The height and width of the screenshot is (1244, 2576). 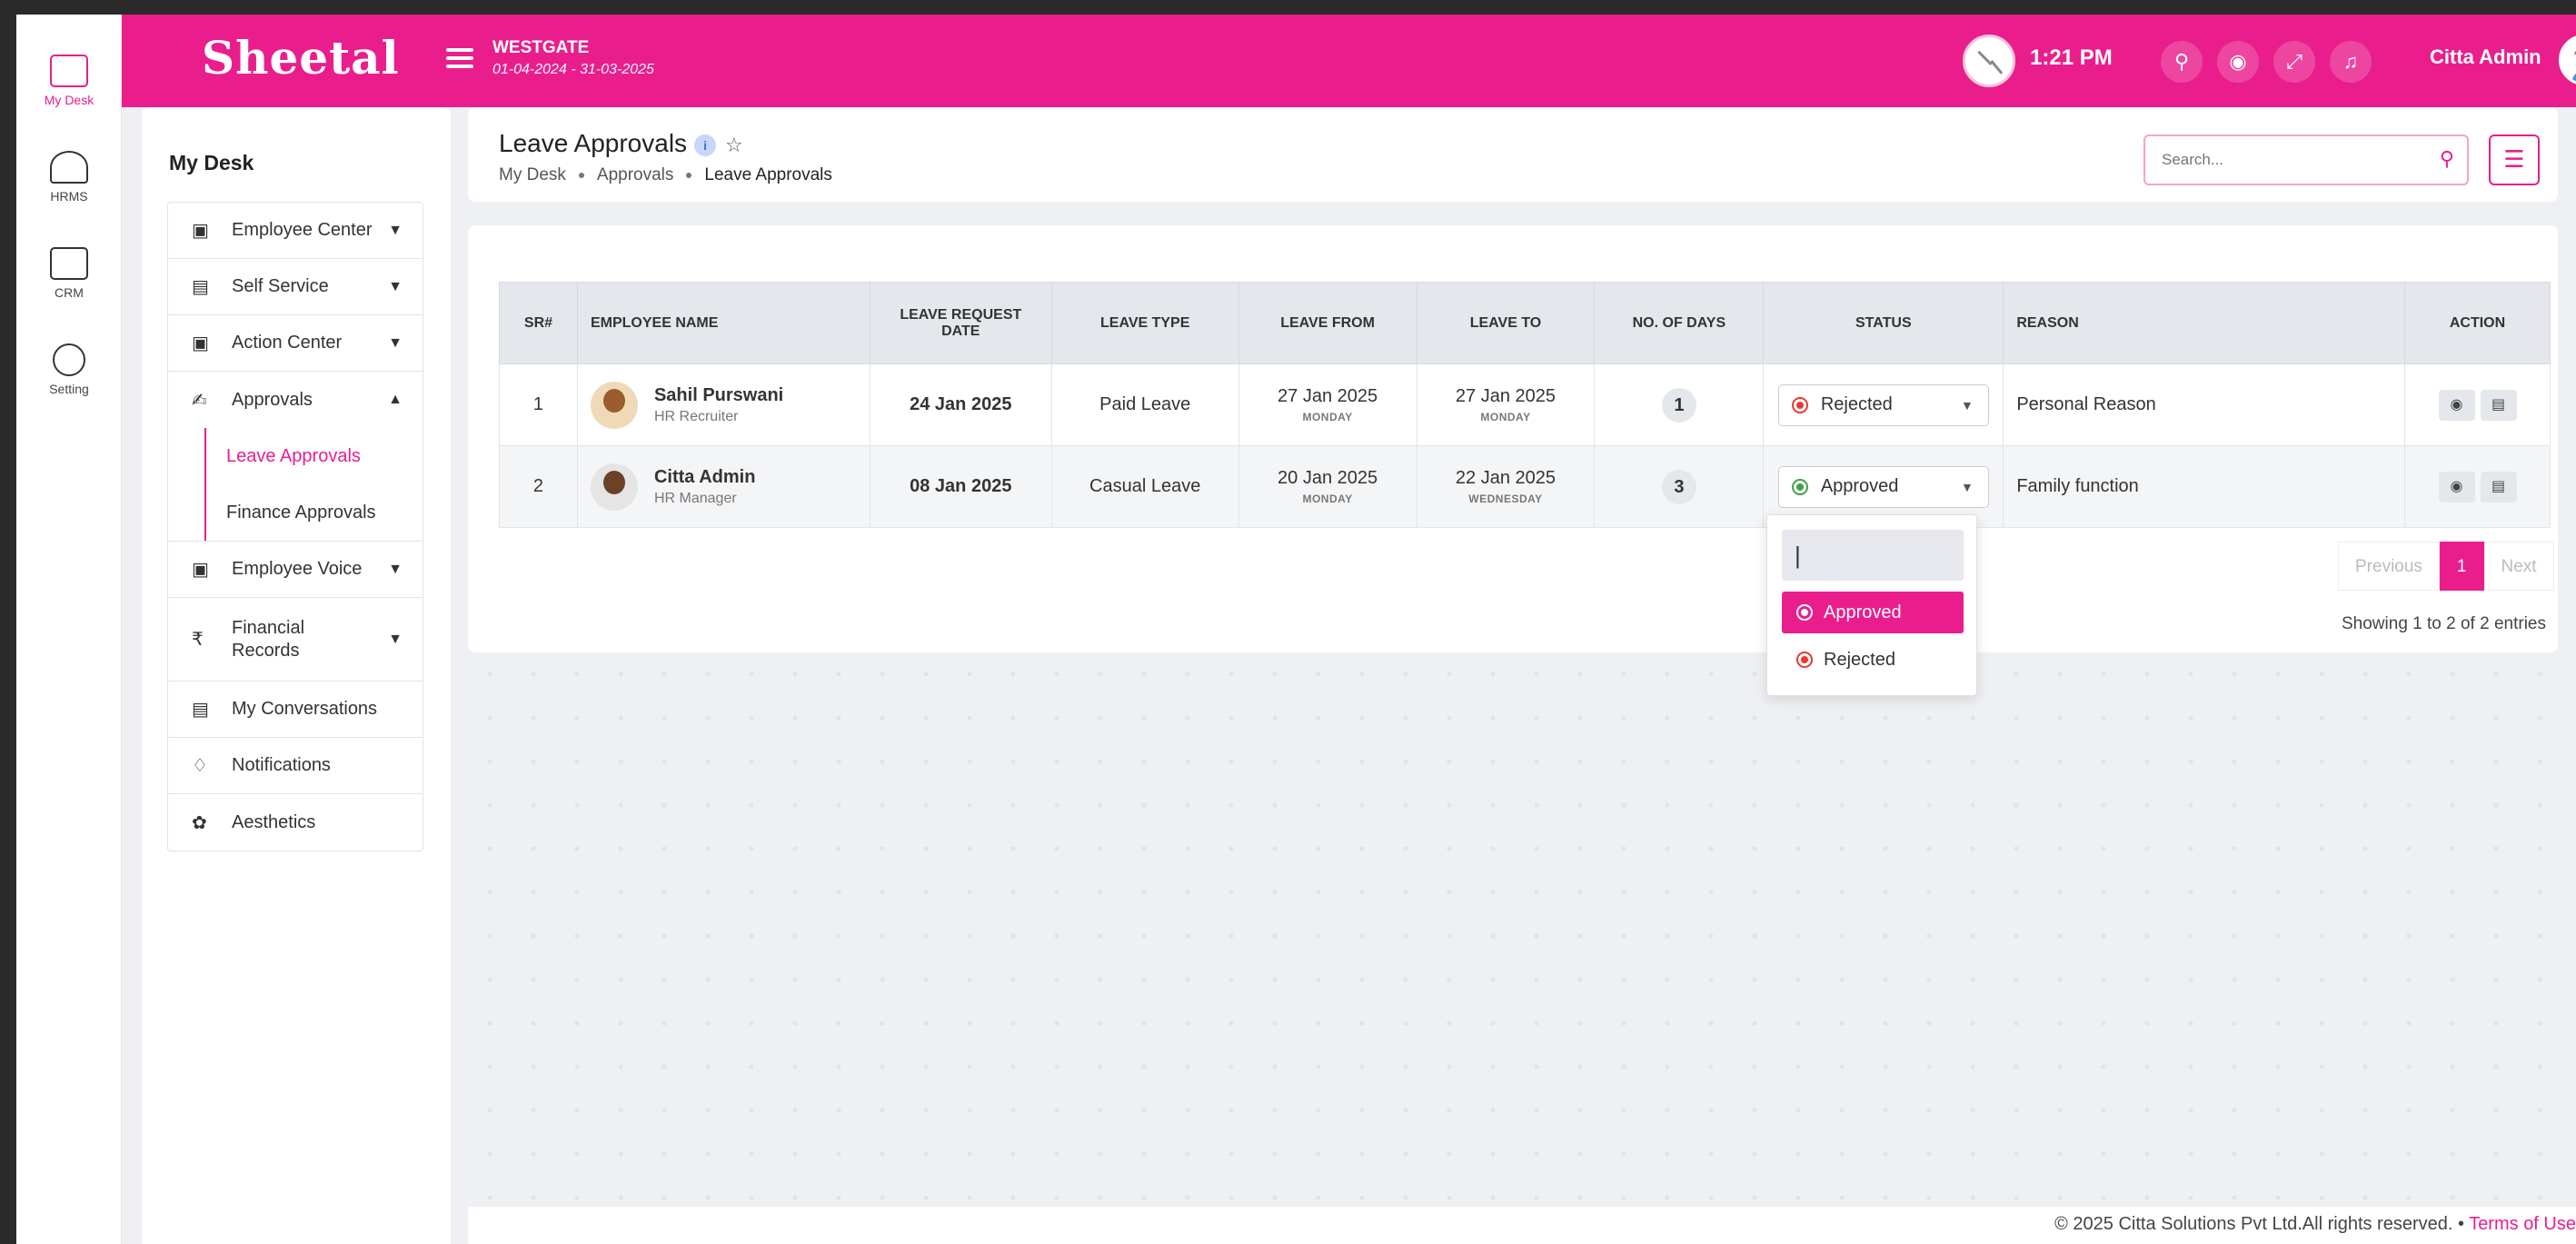 I want to click on cell-status: Rejected ▼, so click(x=1884, y=404).